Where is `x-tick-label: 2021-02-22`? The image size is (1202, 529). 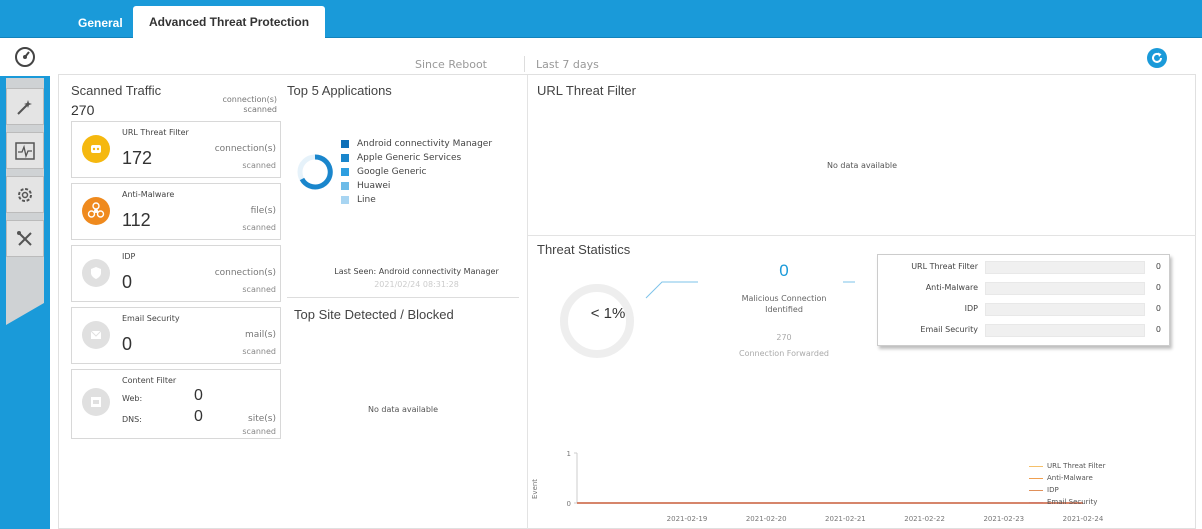 x-tick-label: 2021-02-22 is located at coordinates (924, 519).